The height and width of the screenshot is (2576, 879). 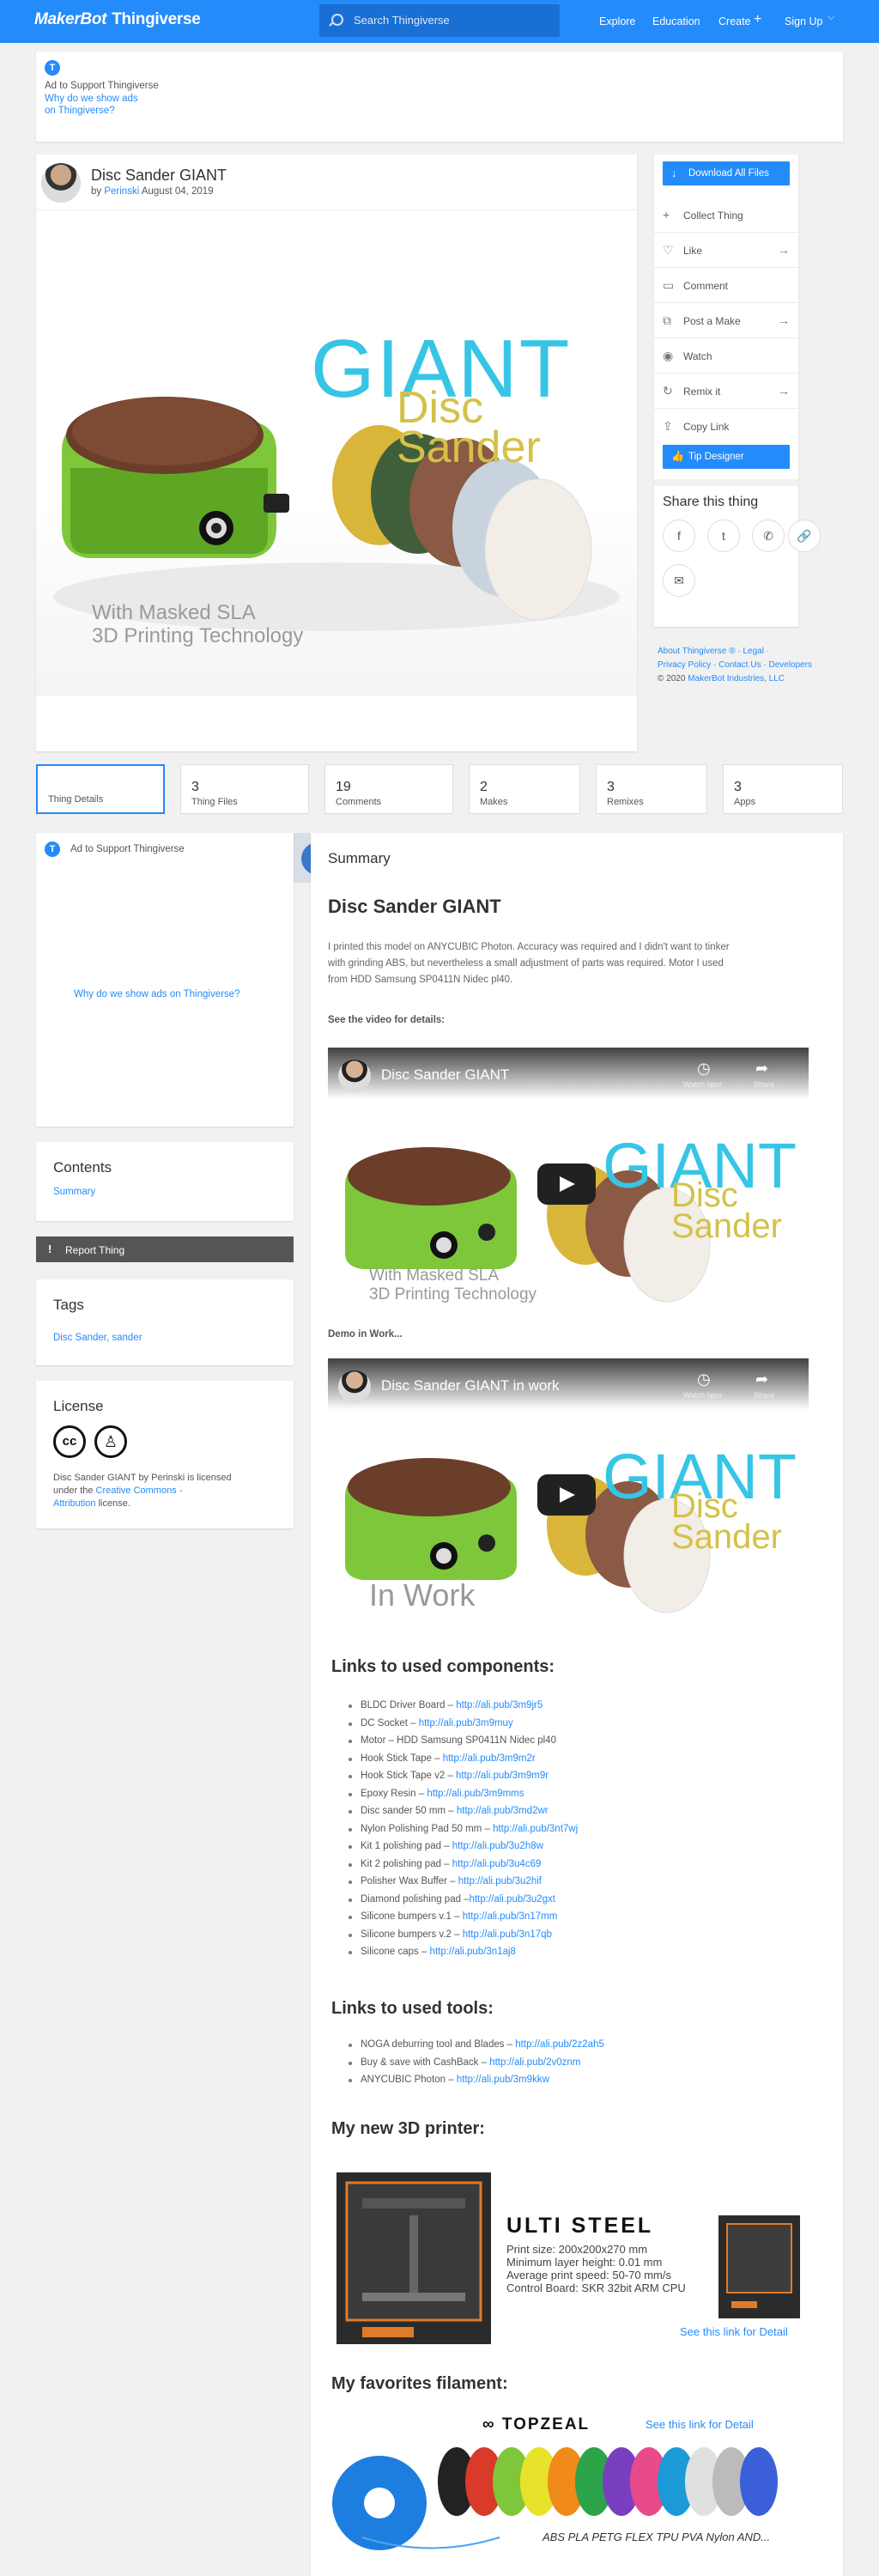 What do you see at coordinates (734, 21) in the screenshot?
I see `nav-create: Create` at bounding box center [734, 21].